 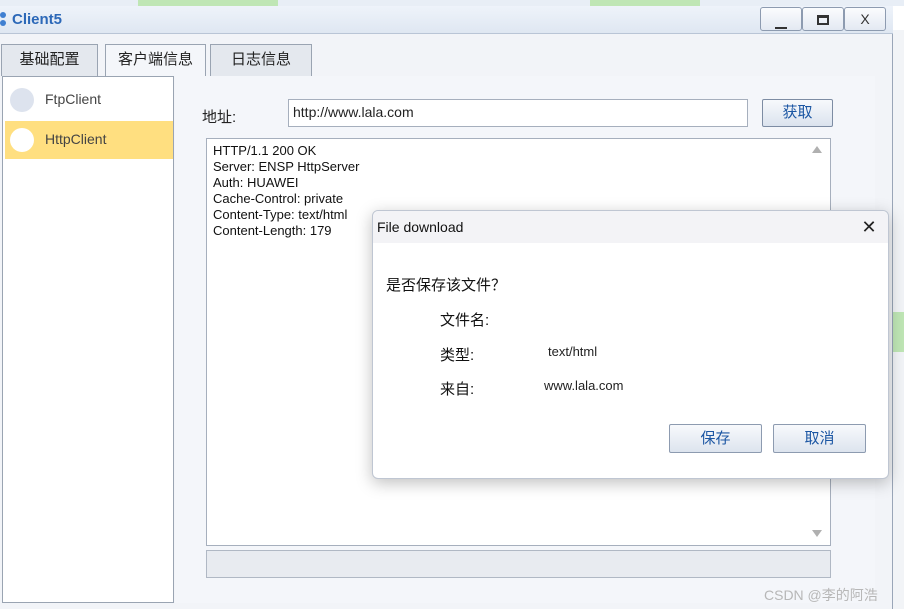 What do you see at coordinates (286, 166) in the screenshot?
I see `response-line: Server: ENSP HttpServer` at bounding box center [286, 166].